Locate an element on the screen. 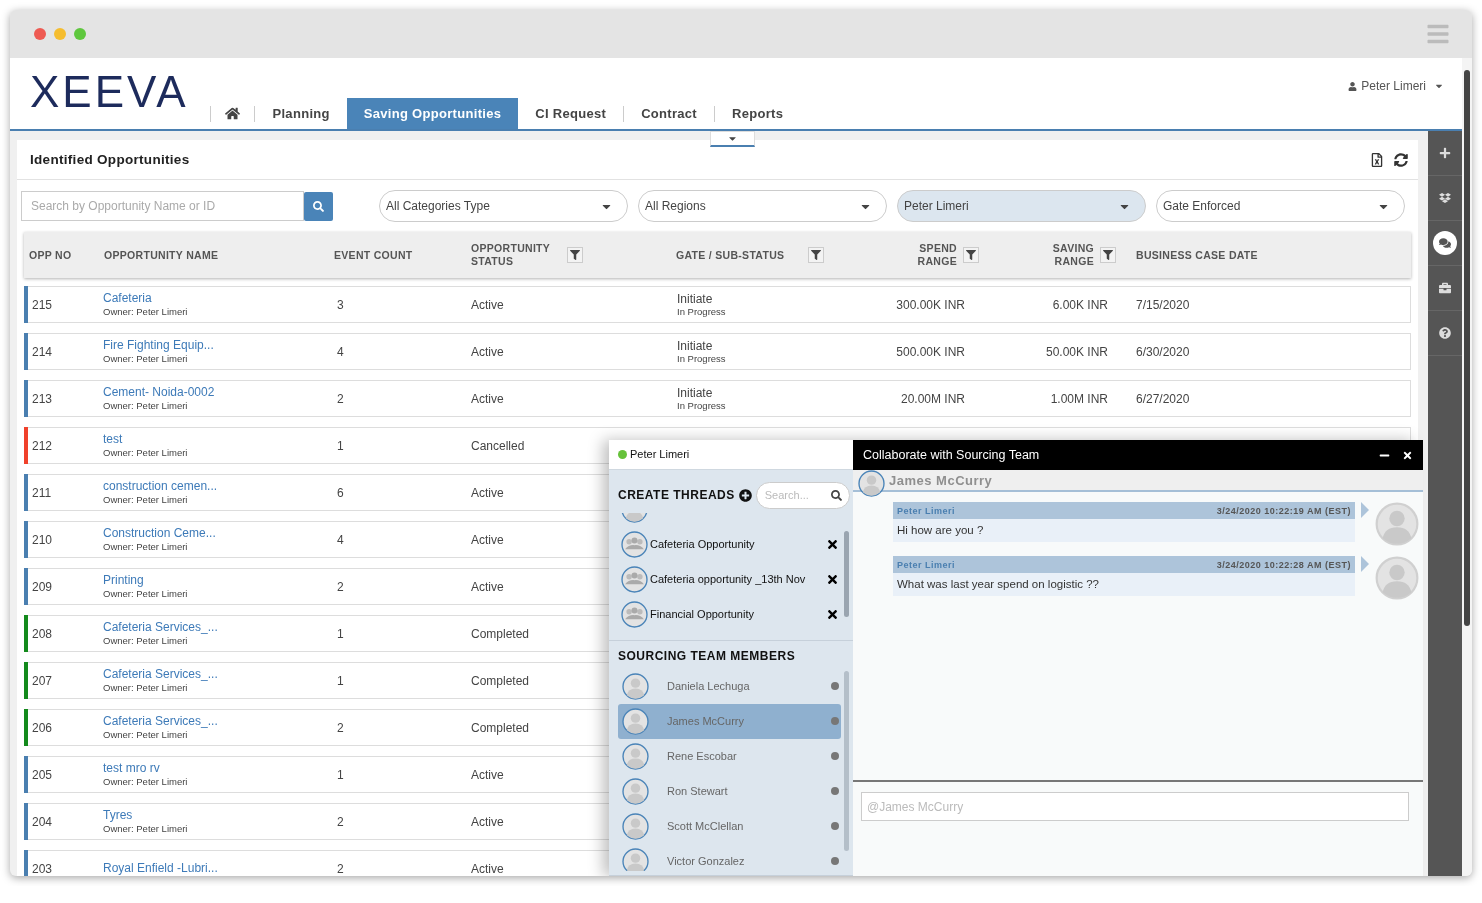 The image size is (1482, 903). filter-dropdown: Peter Limeri is located at coordinates (1021, 206).